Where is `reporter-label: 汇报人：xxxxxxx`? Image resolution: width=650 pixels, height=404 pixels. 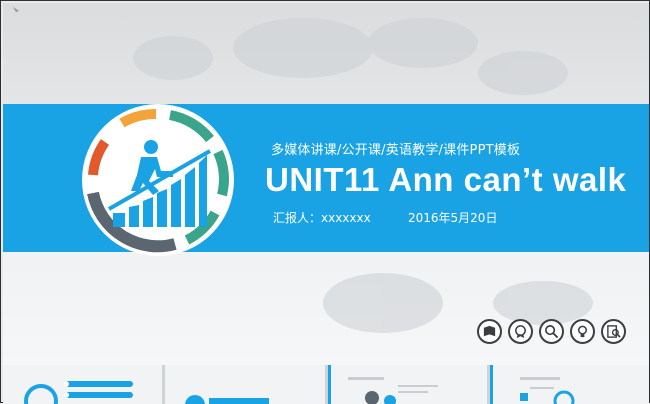 reporter-label: 汇报人：xxxxxxx is located at coordinates (322, 218).